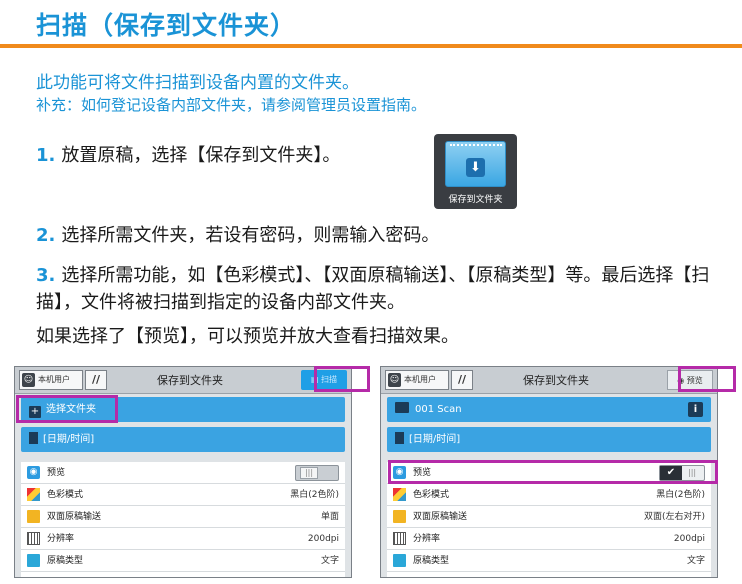  What do you see at coordinates (46, 155) in the screenshot?
I see `step-1-number: 1.` at bounding box center [46, 155].